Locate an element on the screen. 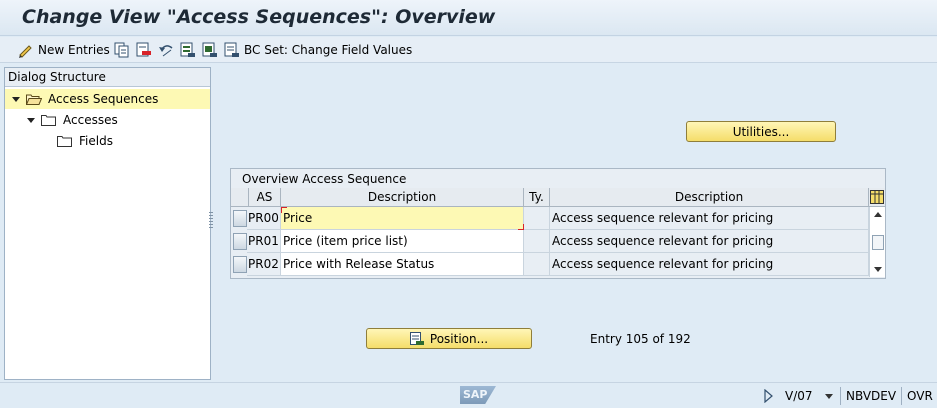 The image size is (937, 408). select-all-button is located at coordinates (188, 50).